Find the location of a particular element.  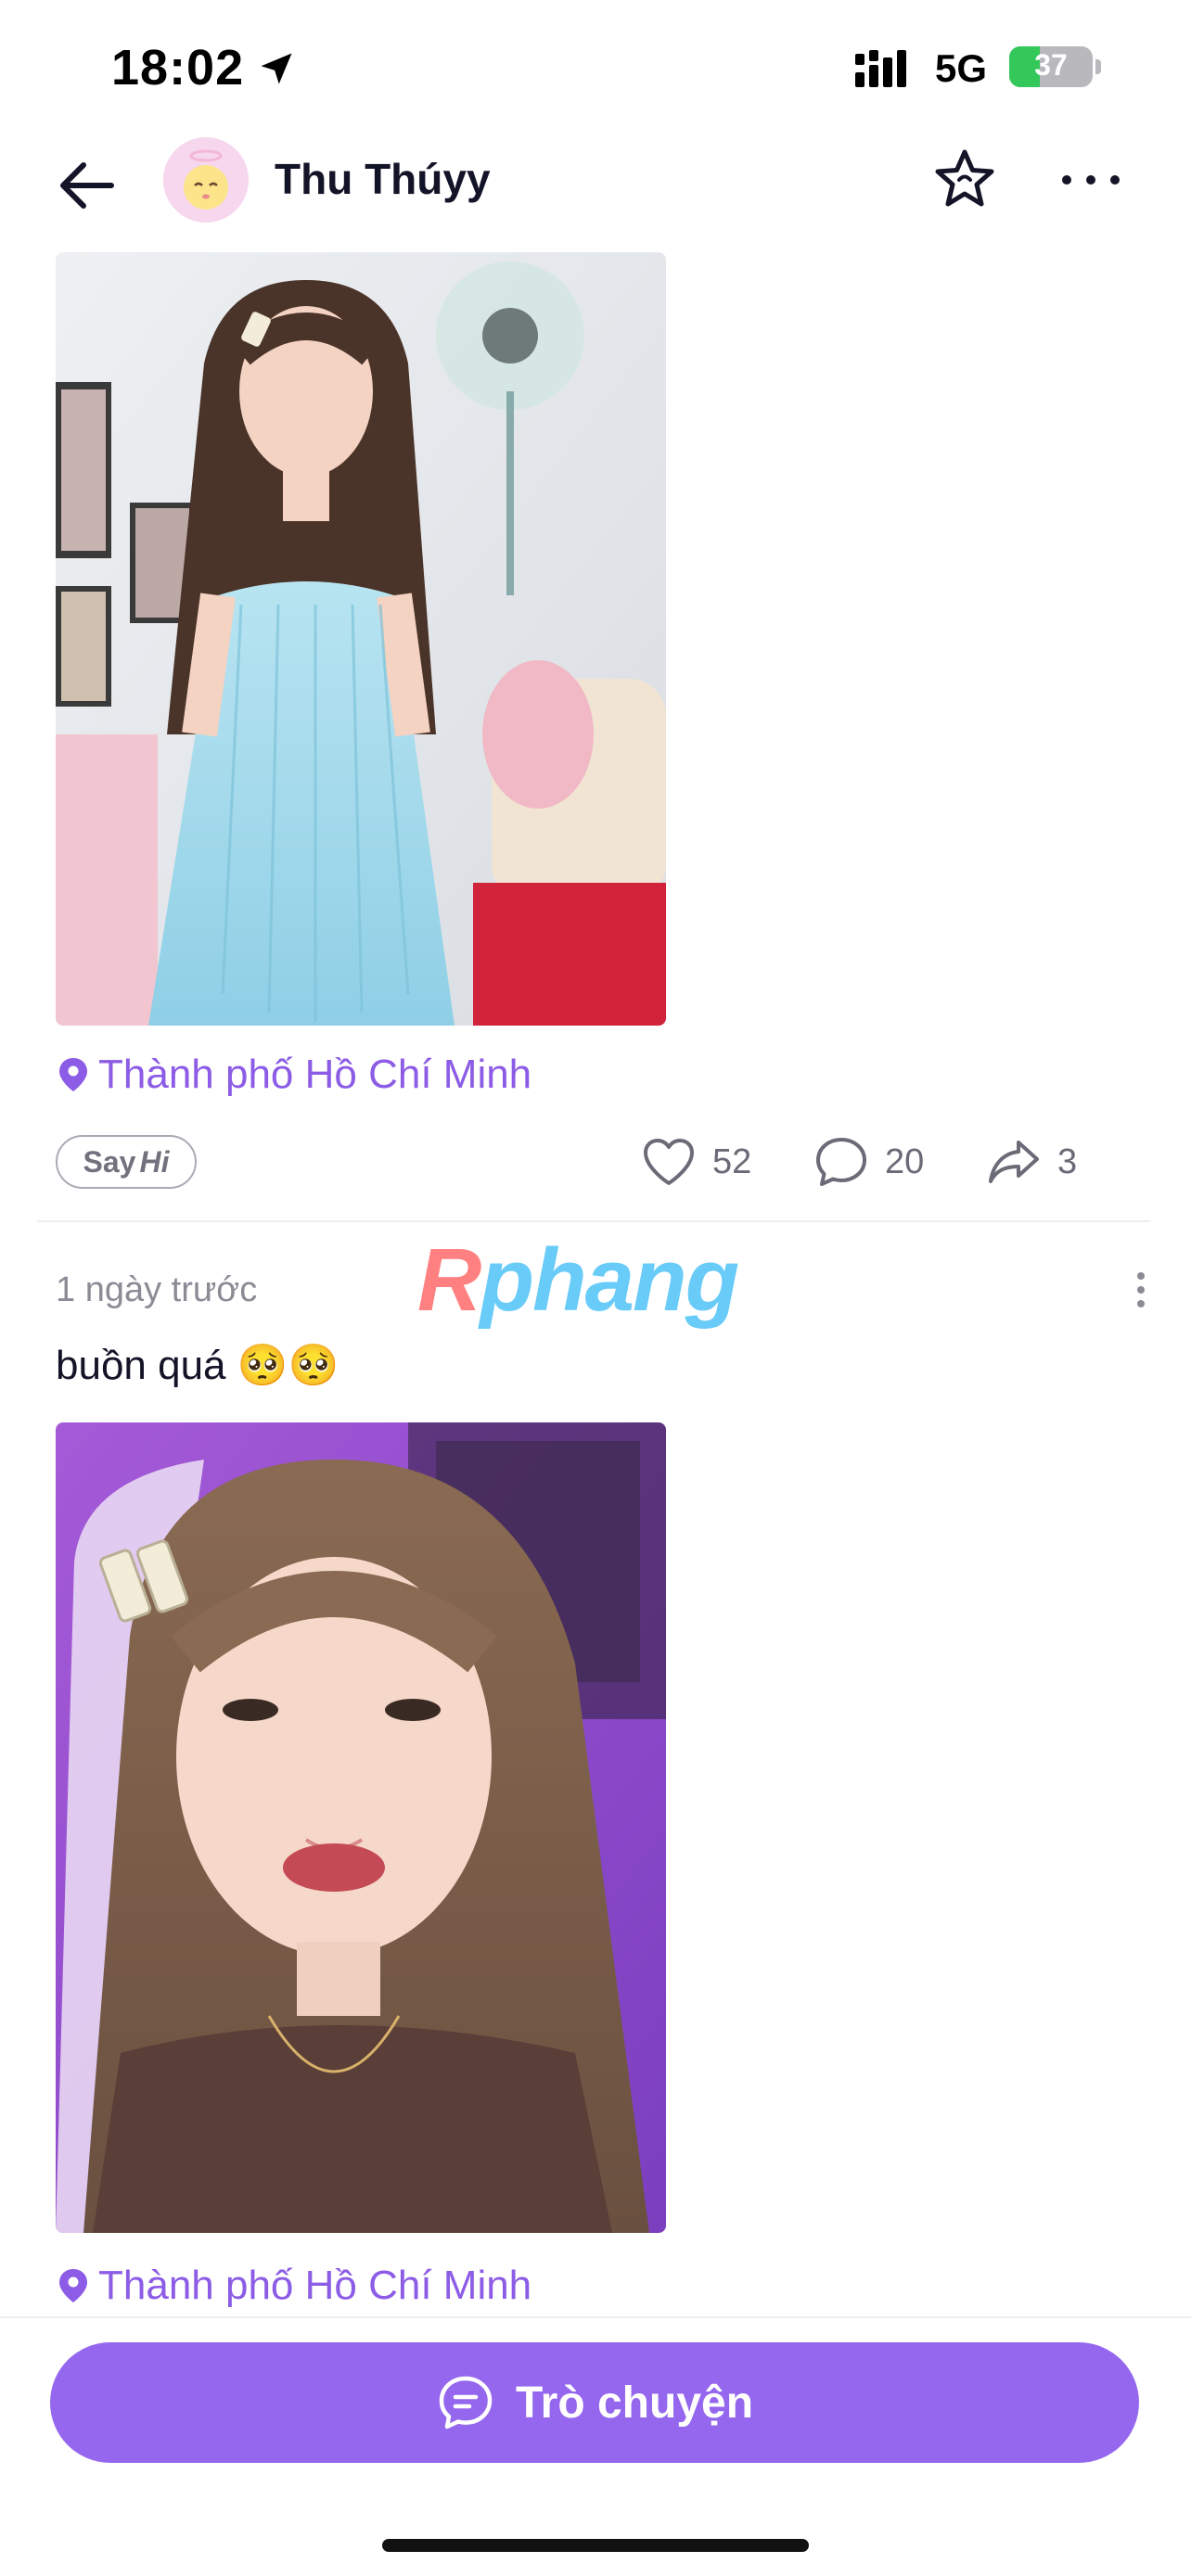

avatar is located at coordinates (206, 180).